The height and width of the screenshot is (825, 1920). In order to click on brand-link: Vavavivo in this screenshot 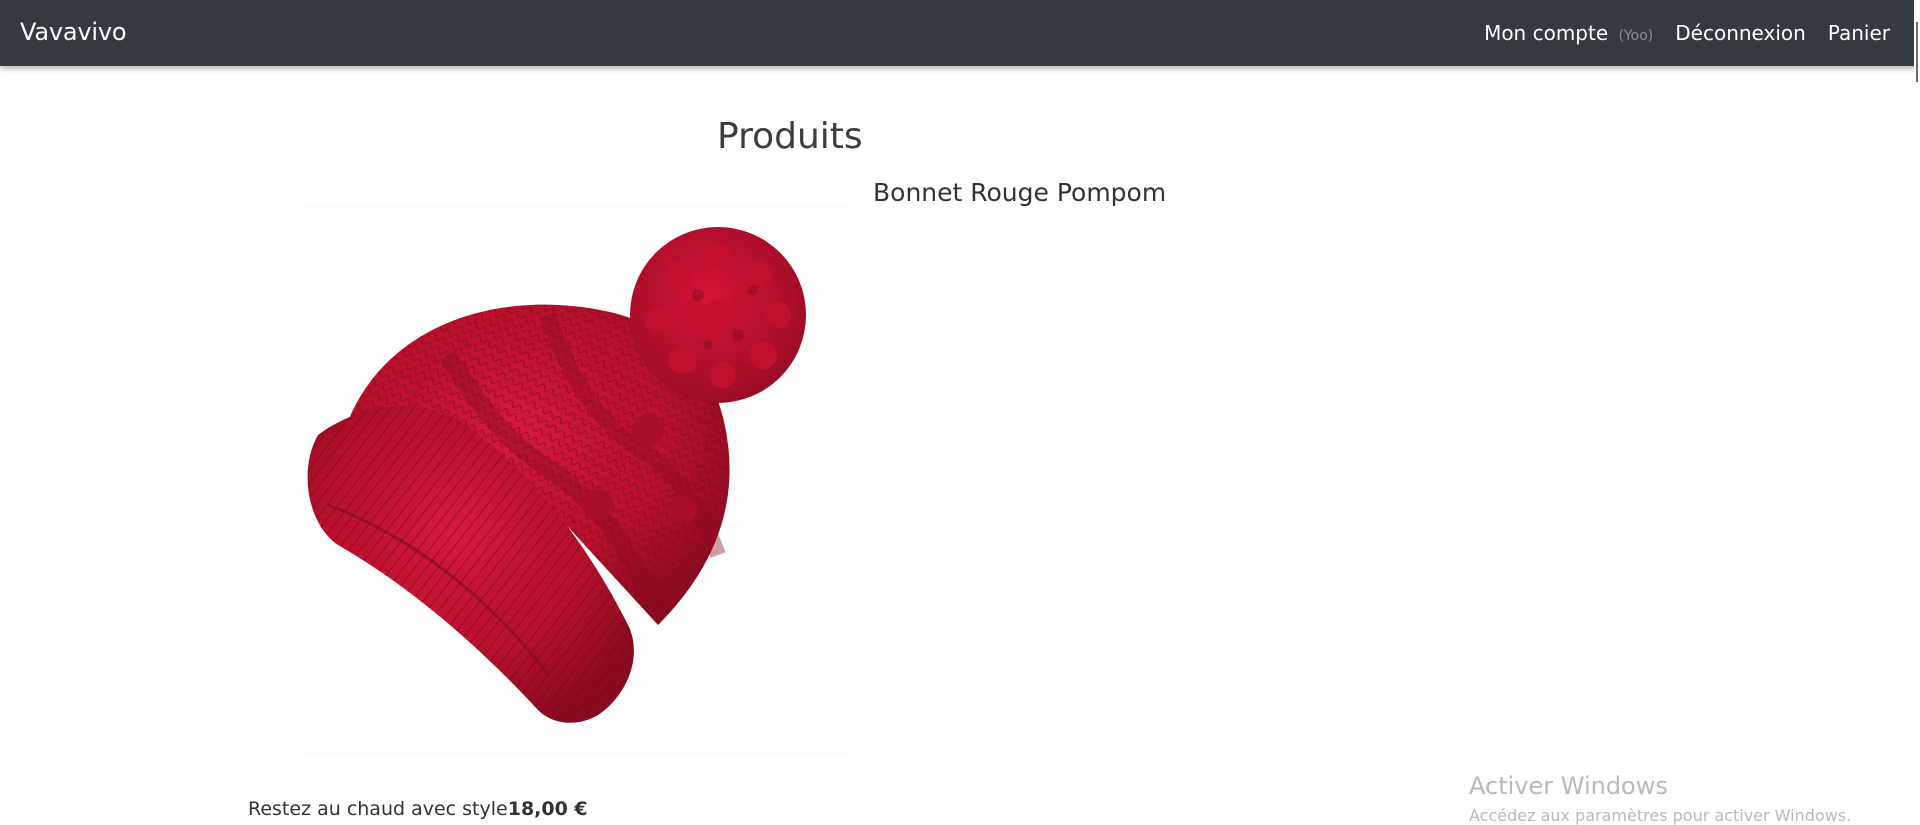, I will do `click(73, 32)`.